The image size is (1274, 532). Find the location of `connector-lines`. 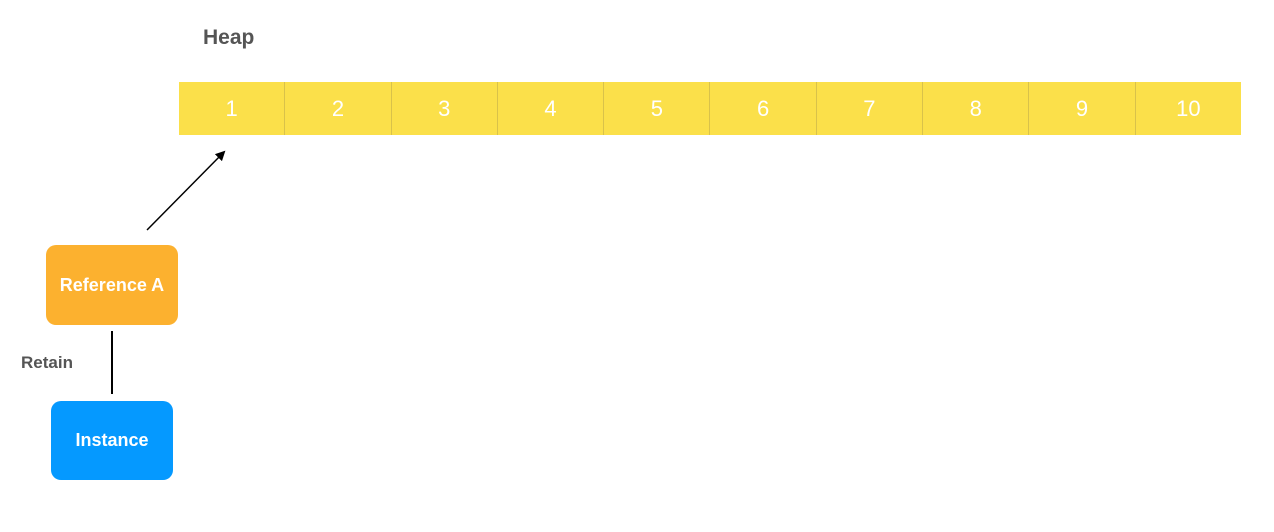

connector-lines is located at coordinates (168, 272).